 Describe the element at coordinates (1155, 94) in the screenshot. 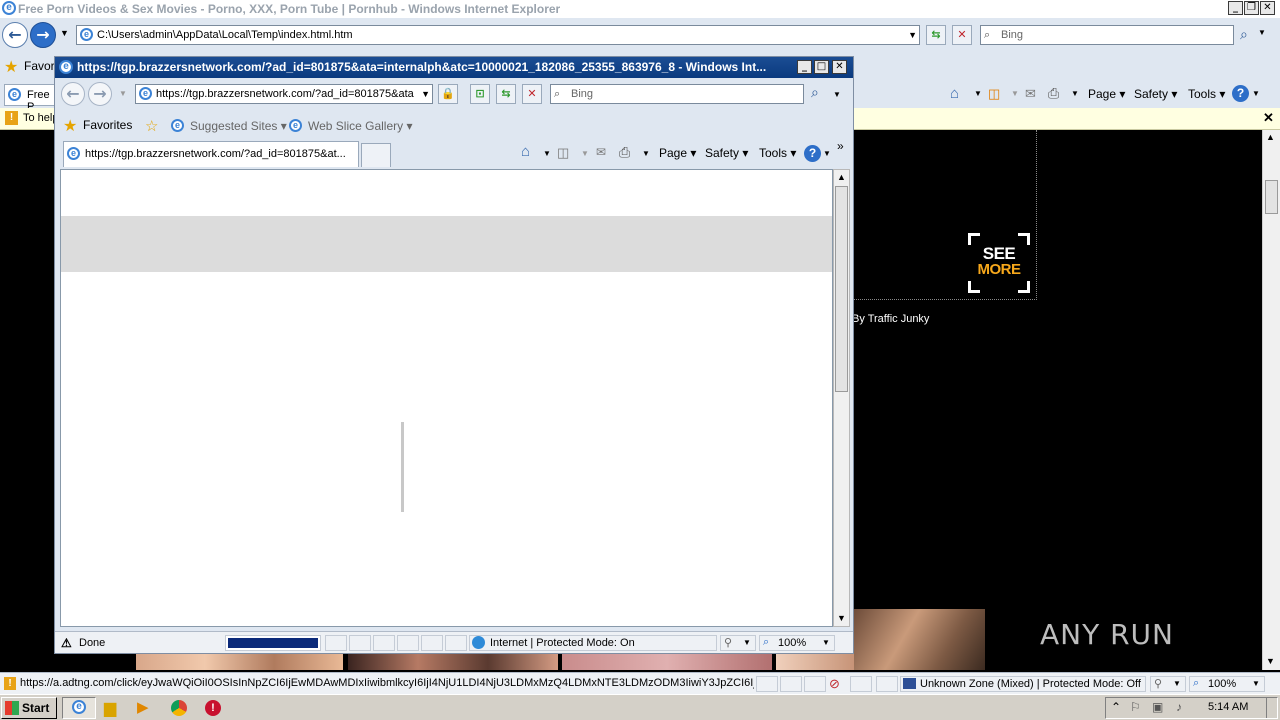

I see `bg-safety-menu: Safety ▾` at that location.